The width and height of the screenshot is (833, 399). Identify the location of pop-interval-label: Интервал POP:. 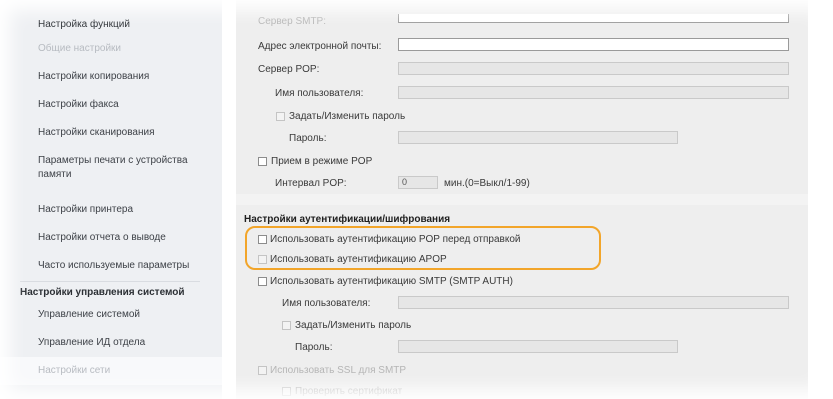
(311, 183).